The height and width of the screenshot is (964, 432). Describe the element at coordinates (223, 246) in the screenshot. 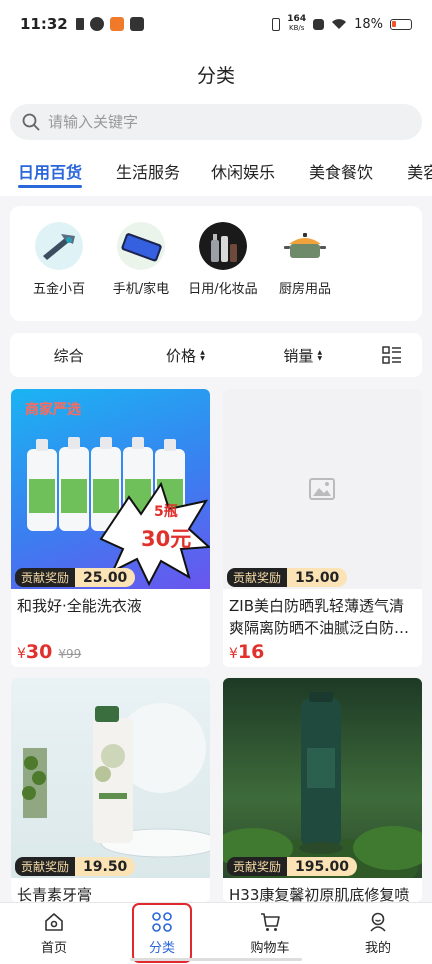

I see `cosmetics-icon` at that location.